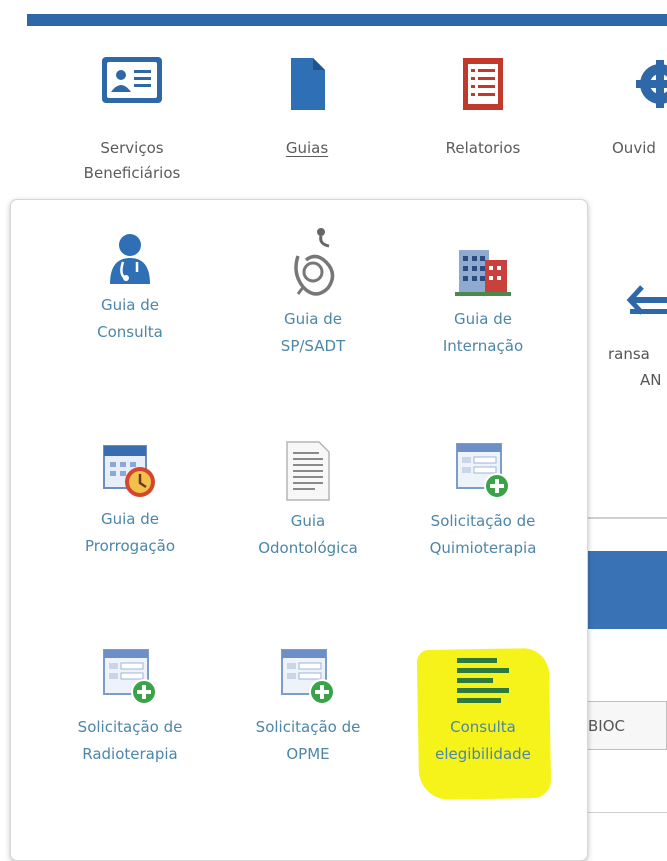  I want to click on nav-label: Relatorios, so click(483, 148).